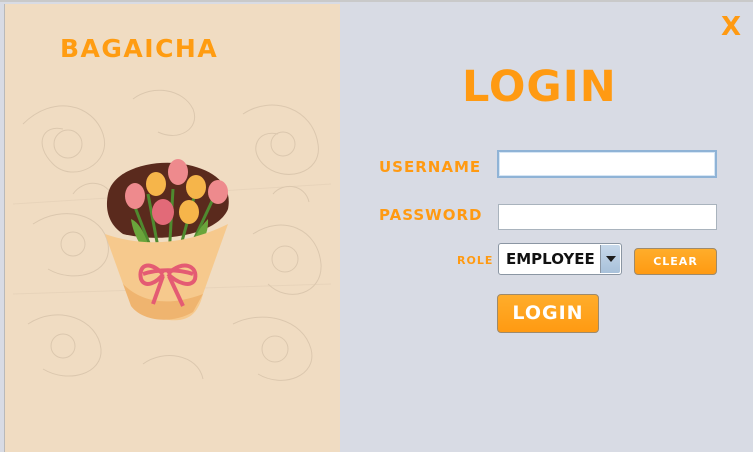 This screenshot has width=753, height=452. Describe the element at coordinates (607, 217) in the screenshot. I see `password-input` at that location.